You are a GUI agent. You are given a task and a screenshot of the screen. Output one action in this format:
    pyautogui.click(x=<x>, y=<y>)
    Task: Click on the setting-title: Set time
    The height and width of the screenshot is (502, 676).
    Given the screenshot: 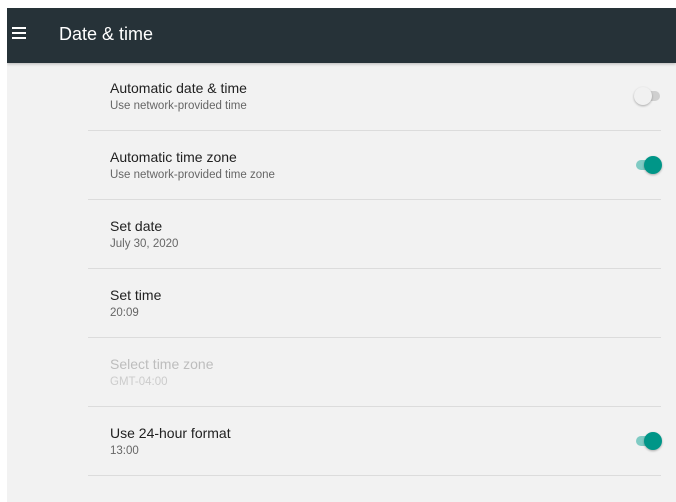 What is the action you would take?
    pyautogui.click(x=136, y=295)
    